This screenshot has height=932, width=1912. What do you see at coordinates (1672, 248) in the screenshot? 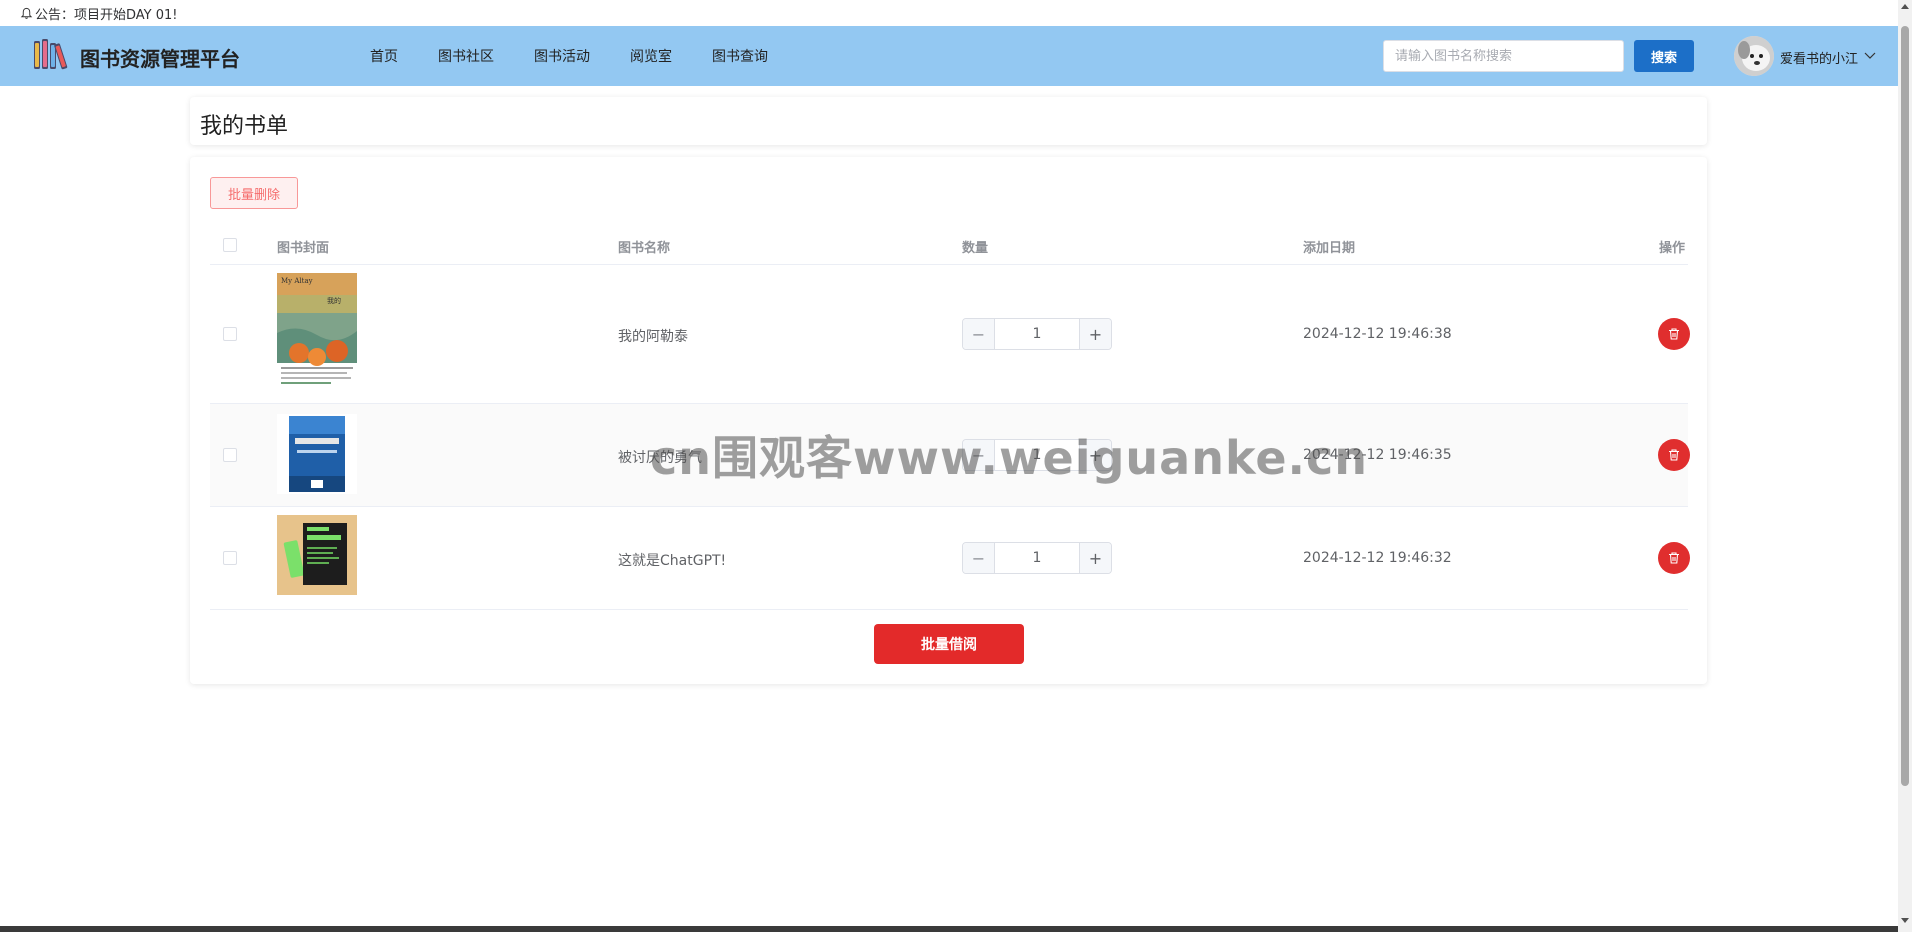
I see `col-actions: 操作` at bounding box center [1672, 248].